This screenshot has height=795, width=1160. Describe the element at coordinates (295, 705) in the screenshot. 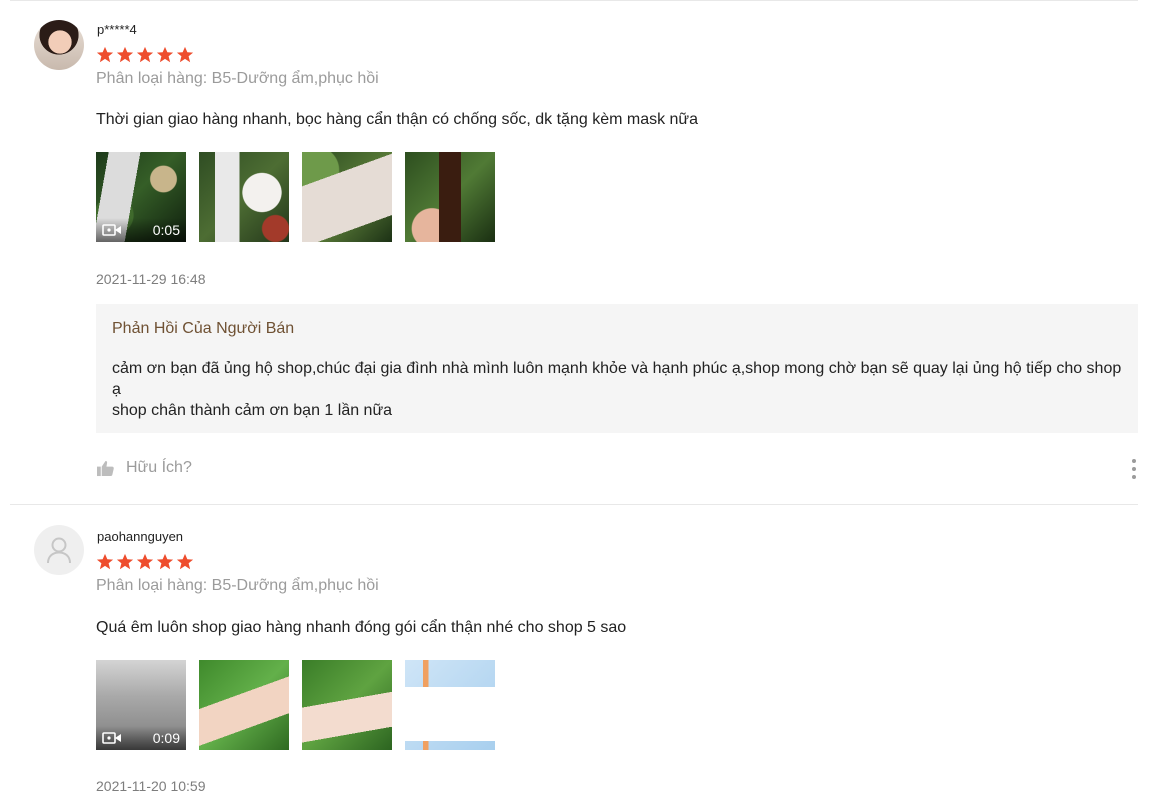

I see `review-media: 0:09` at that location.